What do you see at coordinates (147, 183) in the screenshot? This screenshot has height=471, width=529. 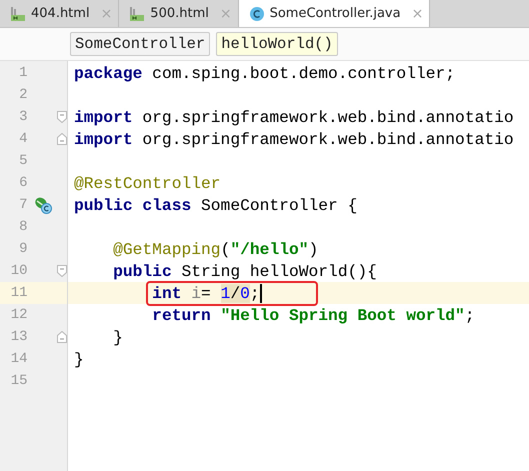 I see `code-line: @RestController` at bounding box center [147, 183].